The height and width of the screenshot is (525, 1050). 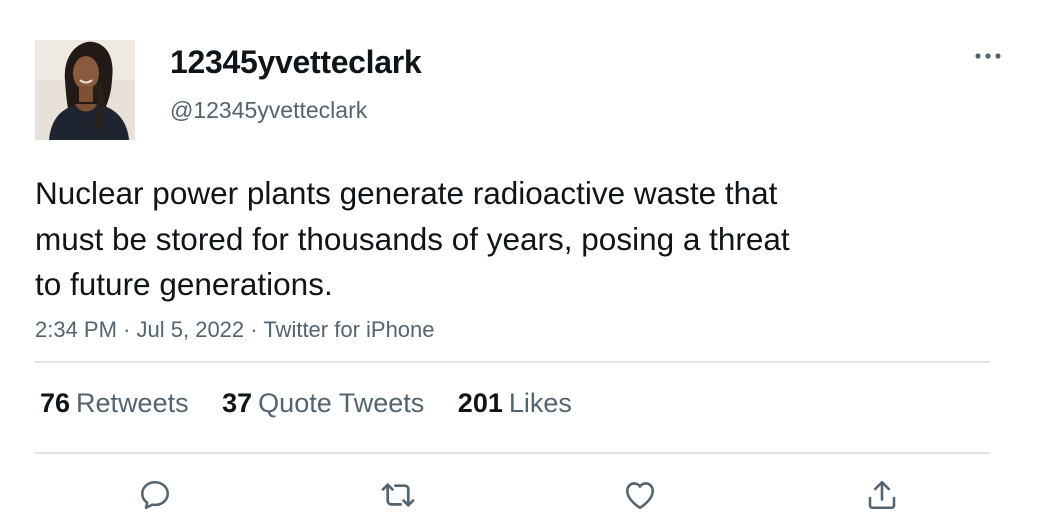 I want to click on reply-icon, so click(x=155, y=495).